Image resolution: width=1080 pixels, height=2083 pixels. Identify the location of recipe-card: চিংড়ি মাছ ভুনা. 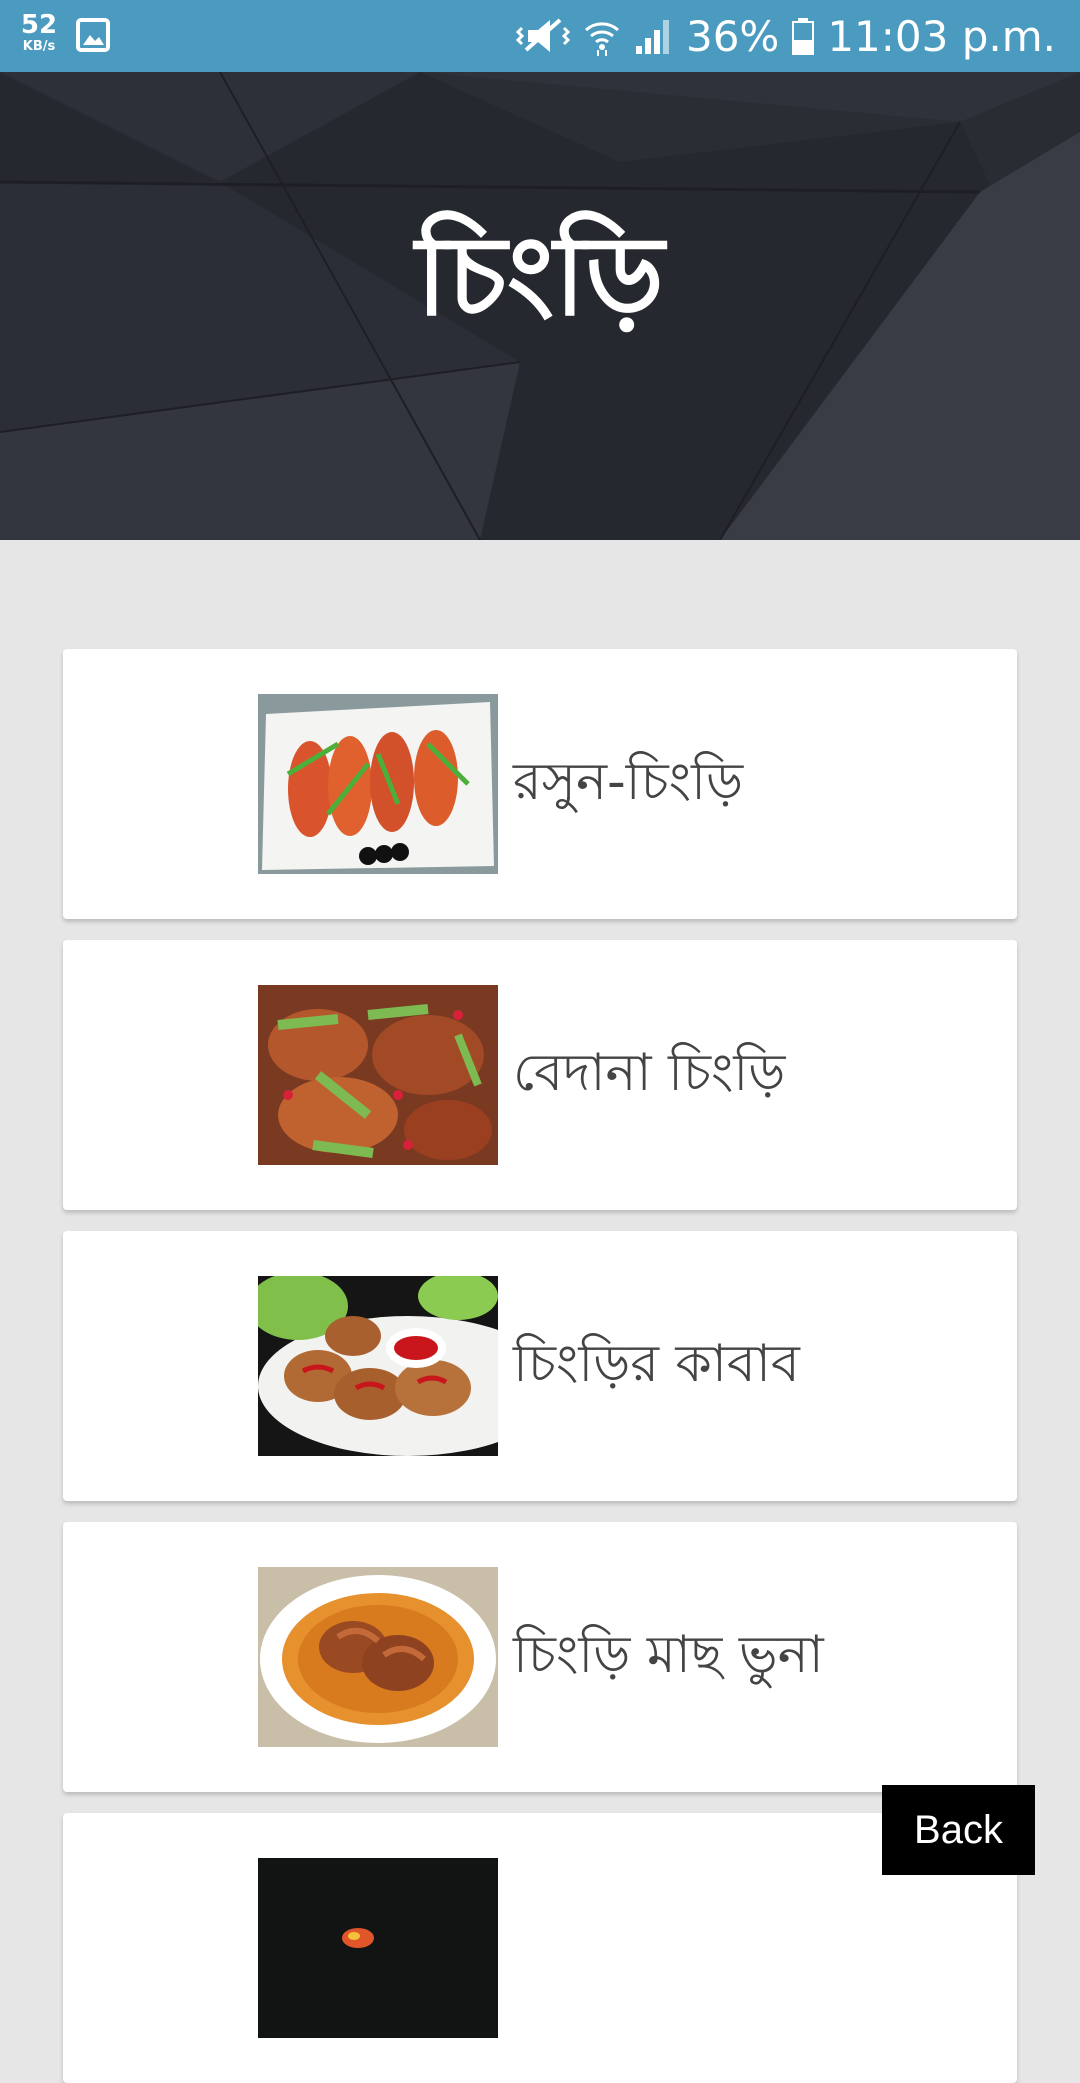
(540, 1657).